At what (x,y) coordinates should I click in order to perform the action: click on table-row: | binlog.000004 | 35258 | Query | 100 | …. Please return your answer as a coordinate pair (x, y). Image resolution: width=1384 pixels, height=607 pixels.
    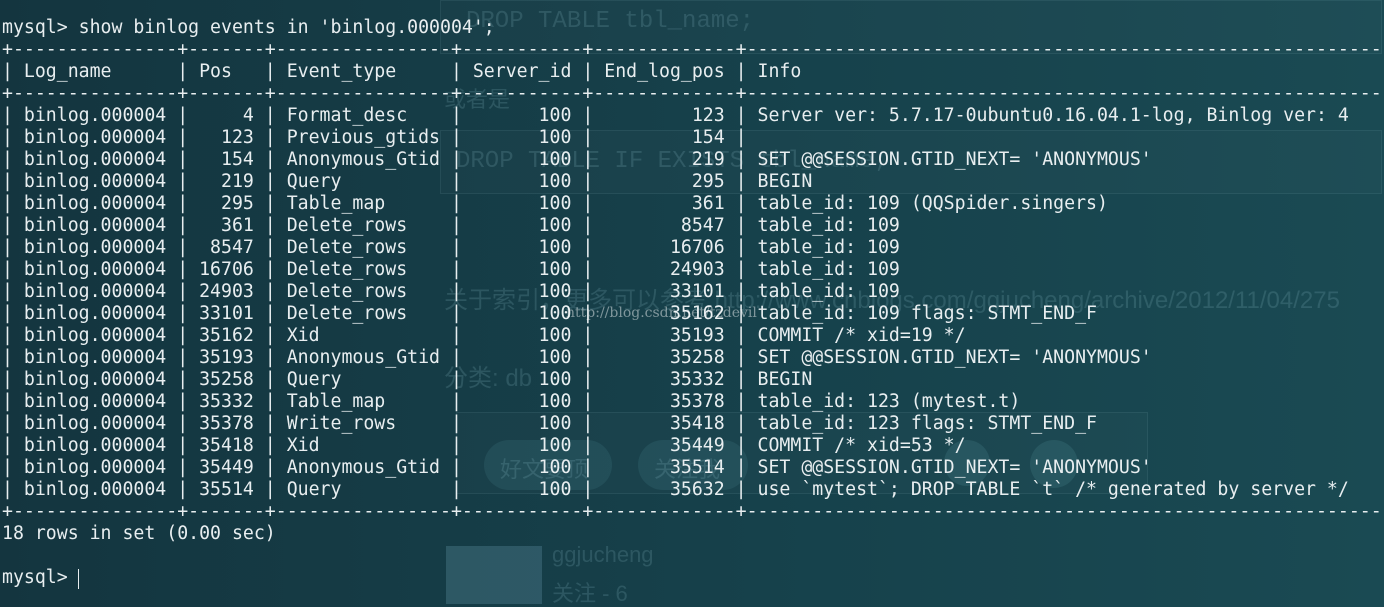
    Looking at the image, I should click on (407, 379).